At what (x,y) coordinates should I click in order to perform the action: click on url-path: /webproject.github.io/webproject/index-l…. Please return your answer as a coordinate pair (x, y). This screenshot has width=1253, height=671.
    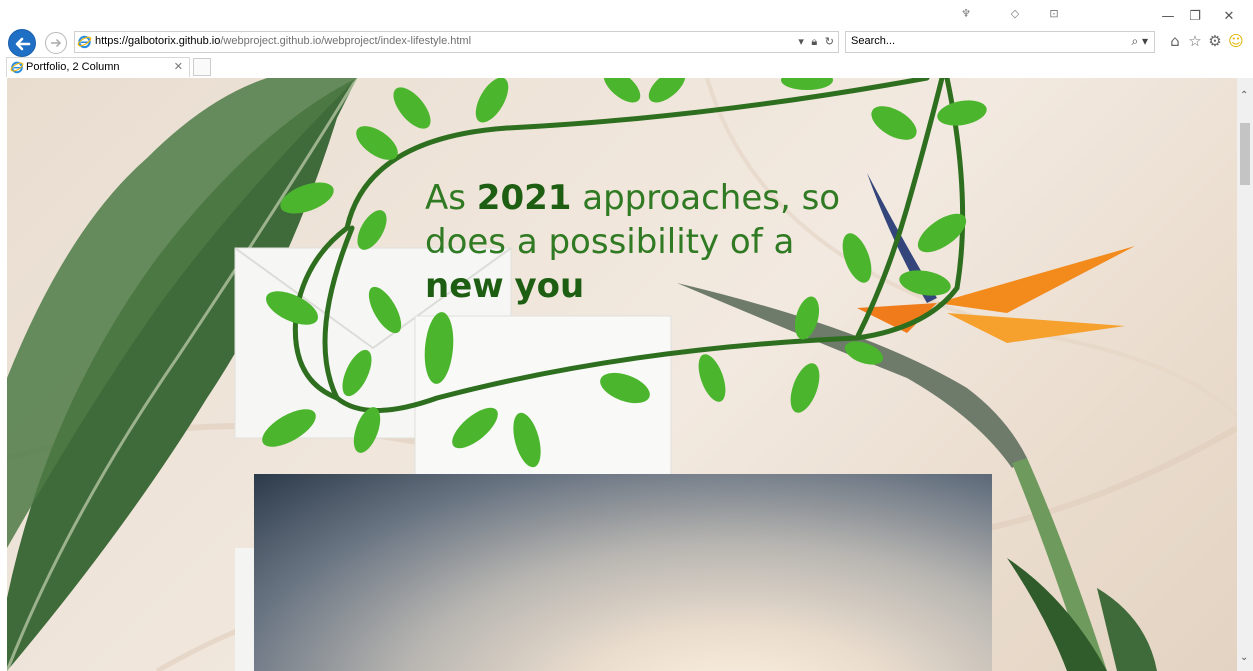
    Looking at the image, I should click on (346, 41).